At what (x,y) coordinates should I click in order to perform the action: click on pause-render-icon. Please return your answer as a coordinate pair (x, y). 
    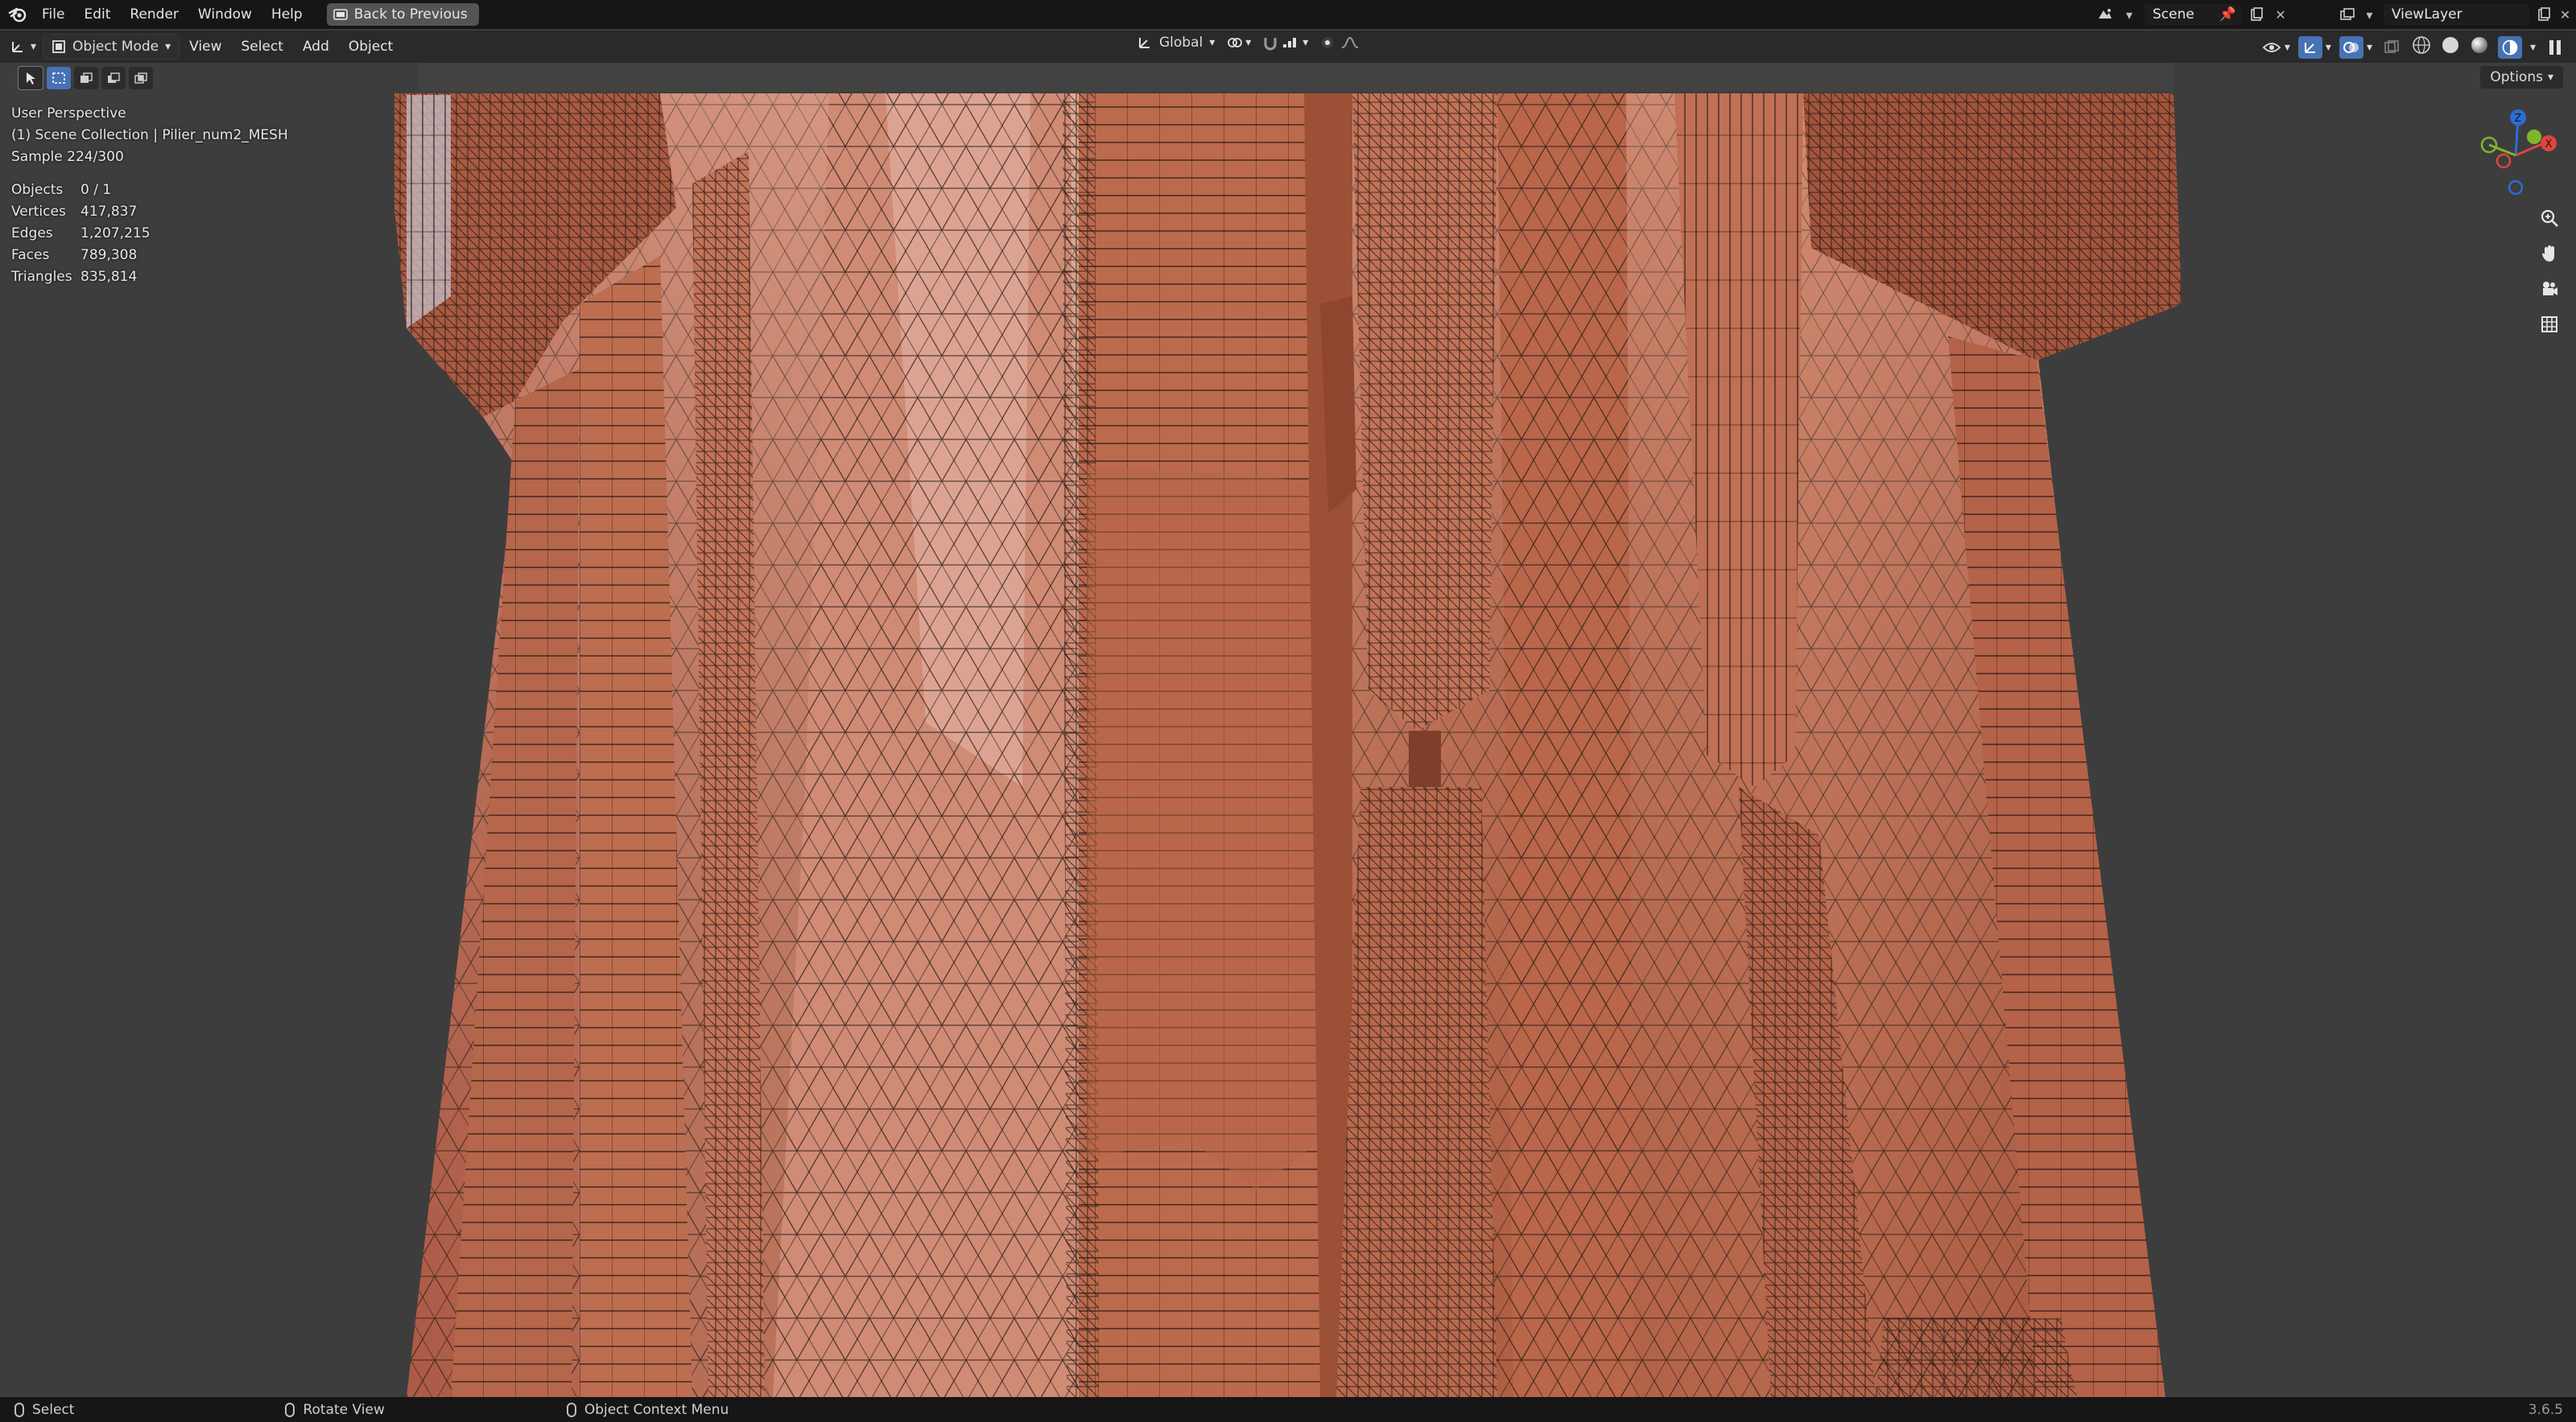
    Looking at the image, I should click on (2555, 47).